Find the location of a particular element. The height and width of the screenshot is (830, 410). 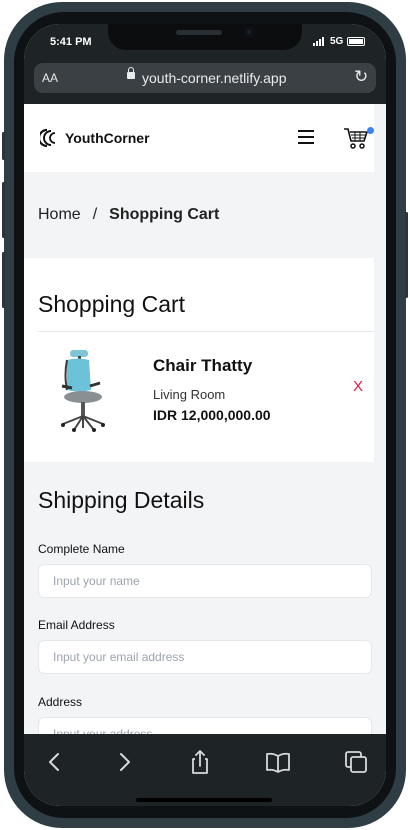

browser-toolbar is located at coordinates (205, 770).